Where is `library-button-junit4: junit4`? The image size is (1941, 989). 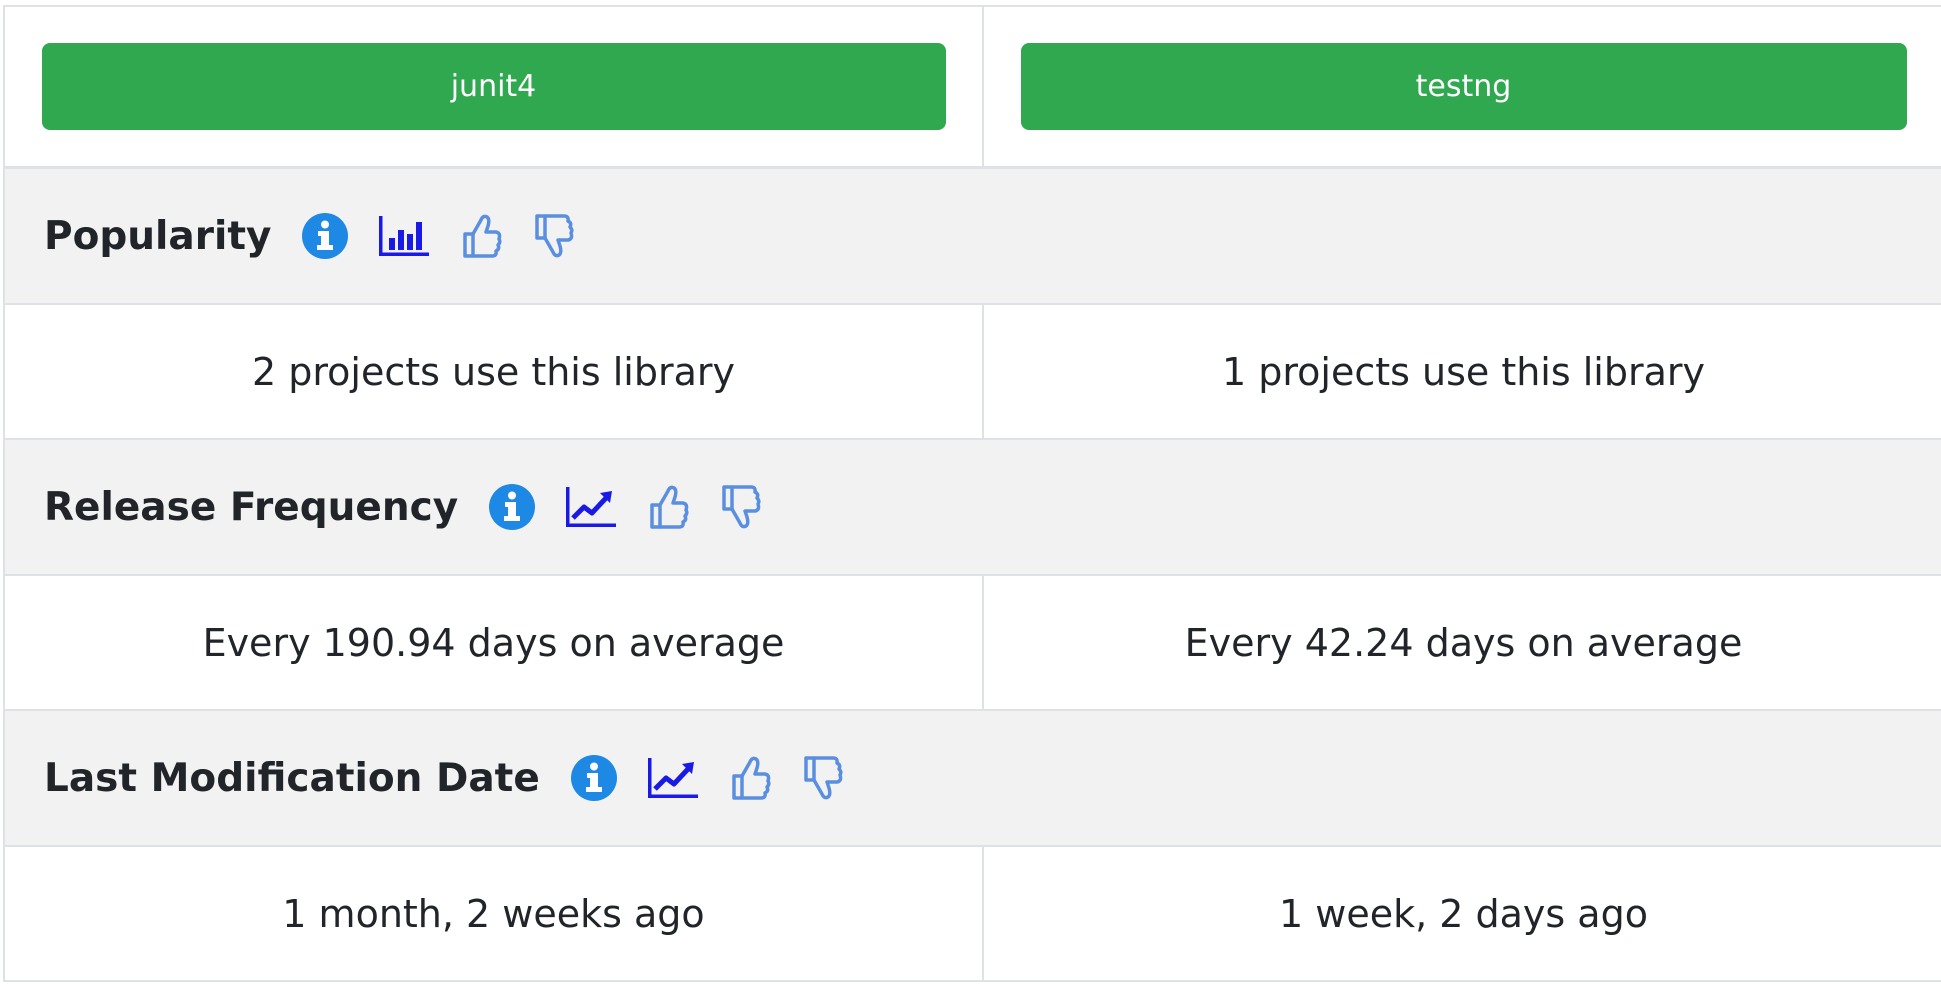
library-button-junit4: junit4 is located at coordinates (493, 86).